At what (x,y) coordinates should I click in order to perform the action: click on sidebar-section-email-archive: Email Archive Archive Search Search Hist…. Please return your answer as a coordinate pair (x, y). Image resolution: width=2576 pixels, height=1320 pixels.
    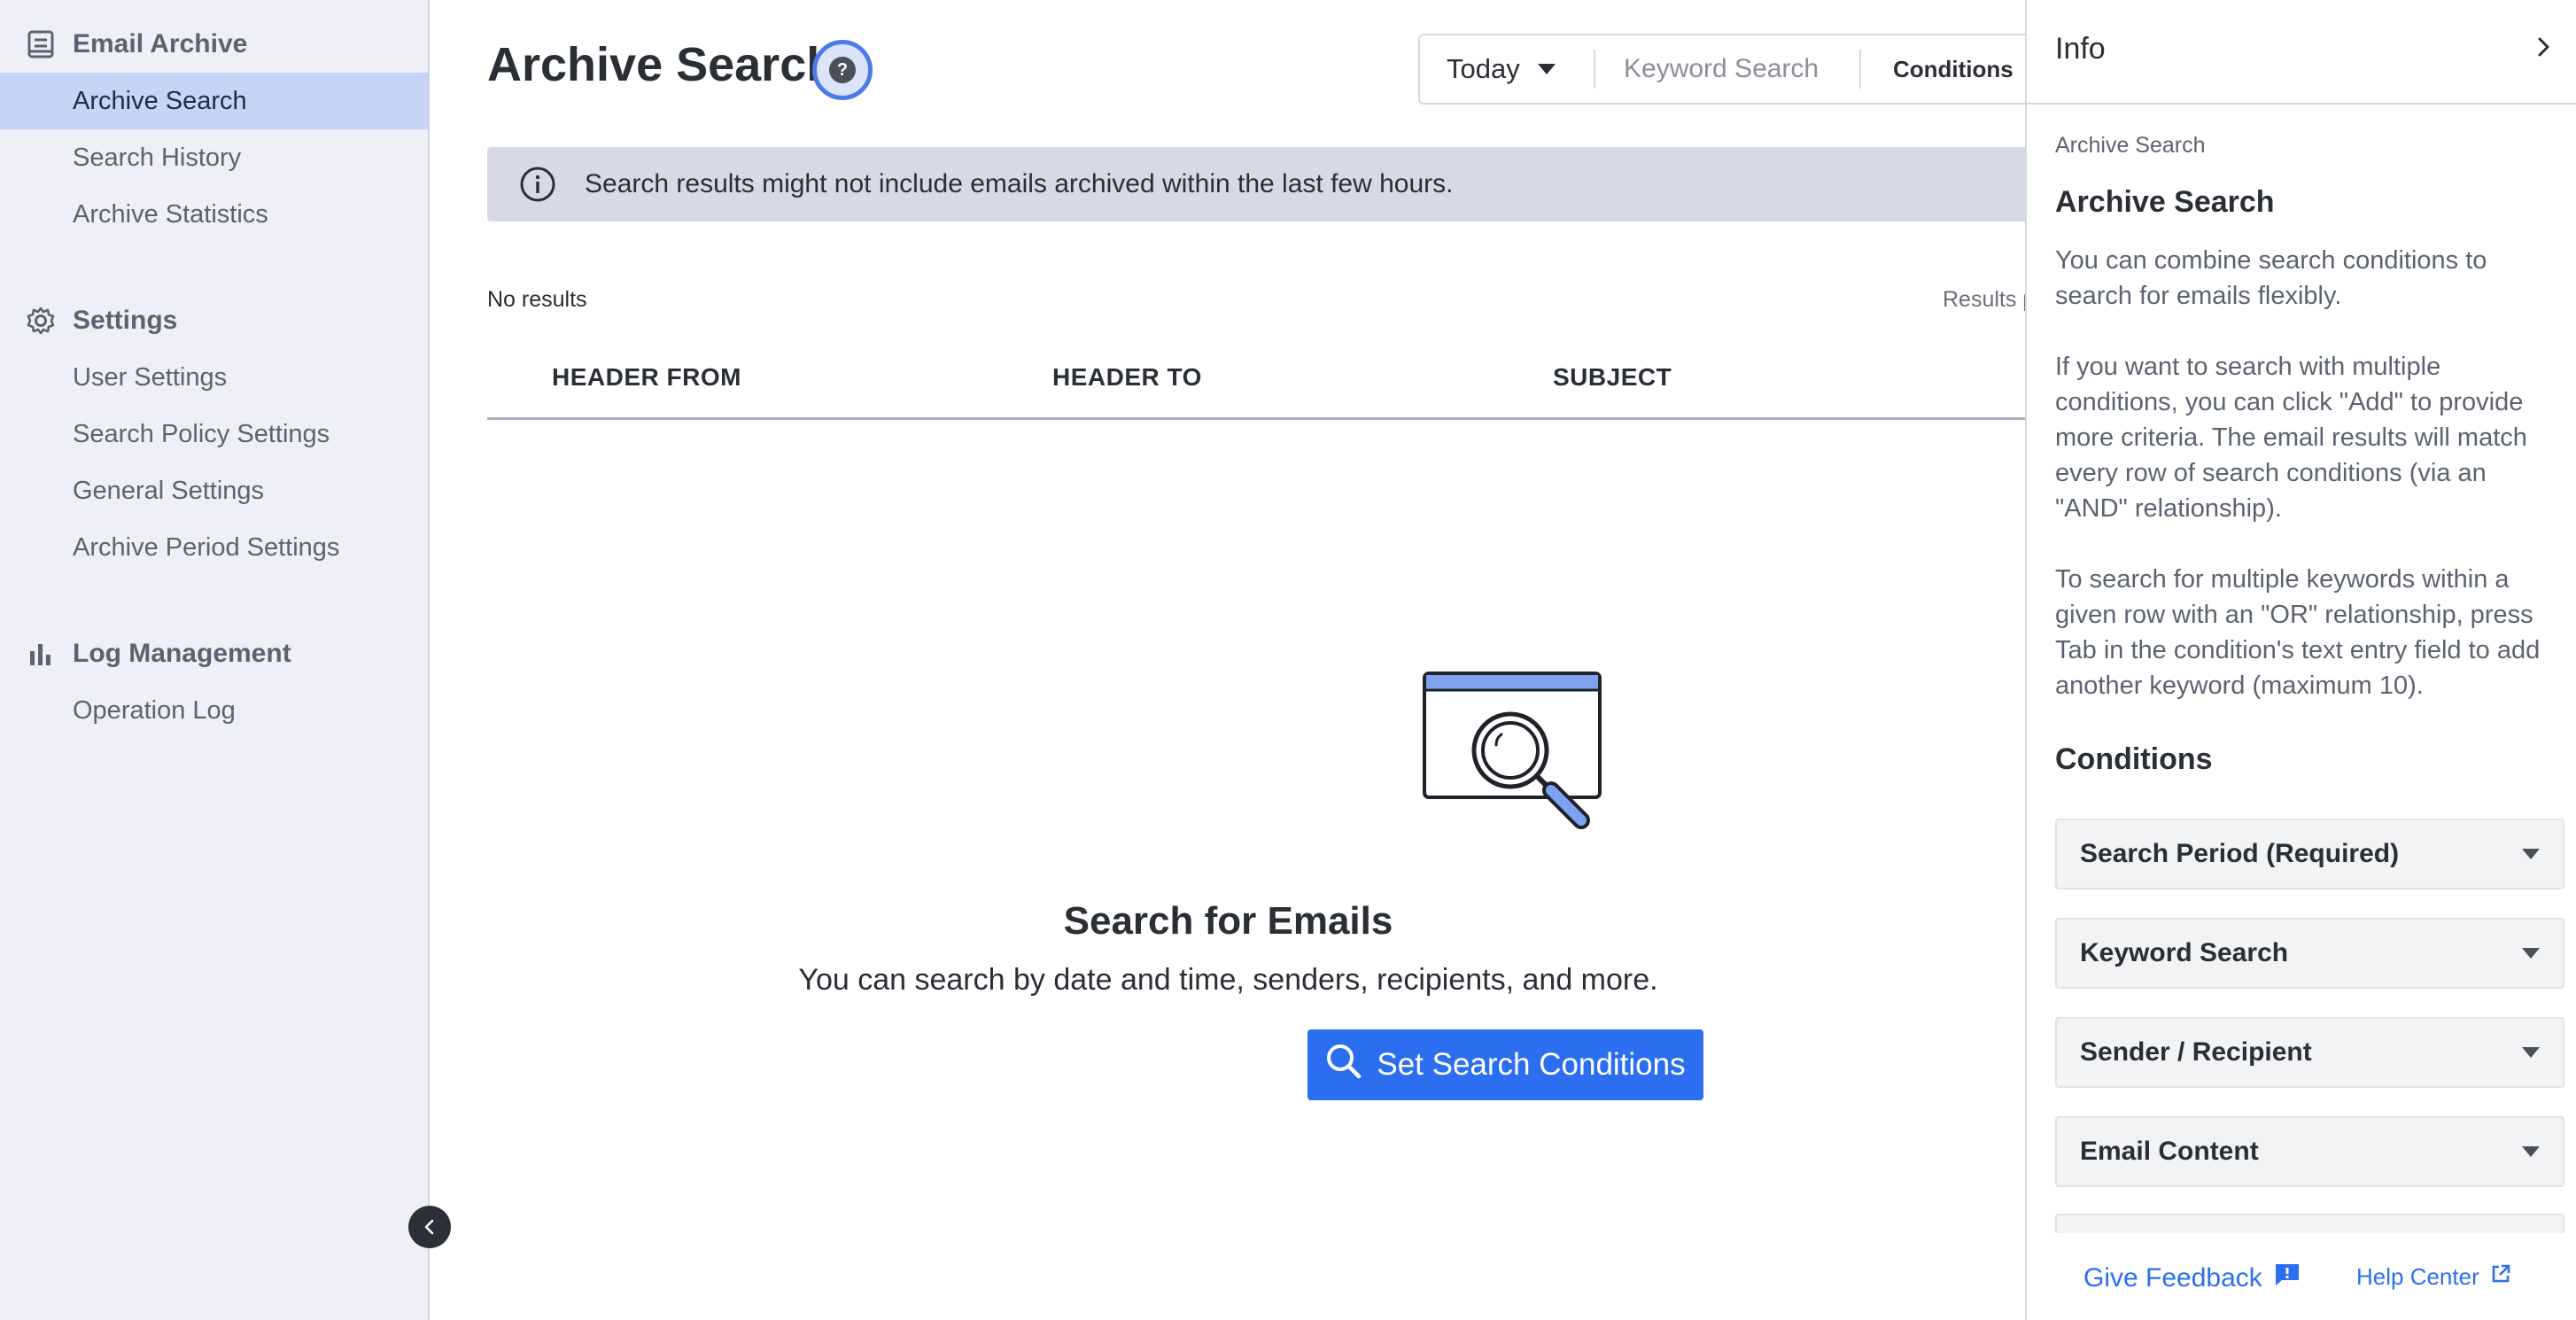
    Looking at the image, I should click on (215, 130).